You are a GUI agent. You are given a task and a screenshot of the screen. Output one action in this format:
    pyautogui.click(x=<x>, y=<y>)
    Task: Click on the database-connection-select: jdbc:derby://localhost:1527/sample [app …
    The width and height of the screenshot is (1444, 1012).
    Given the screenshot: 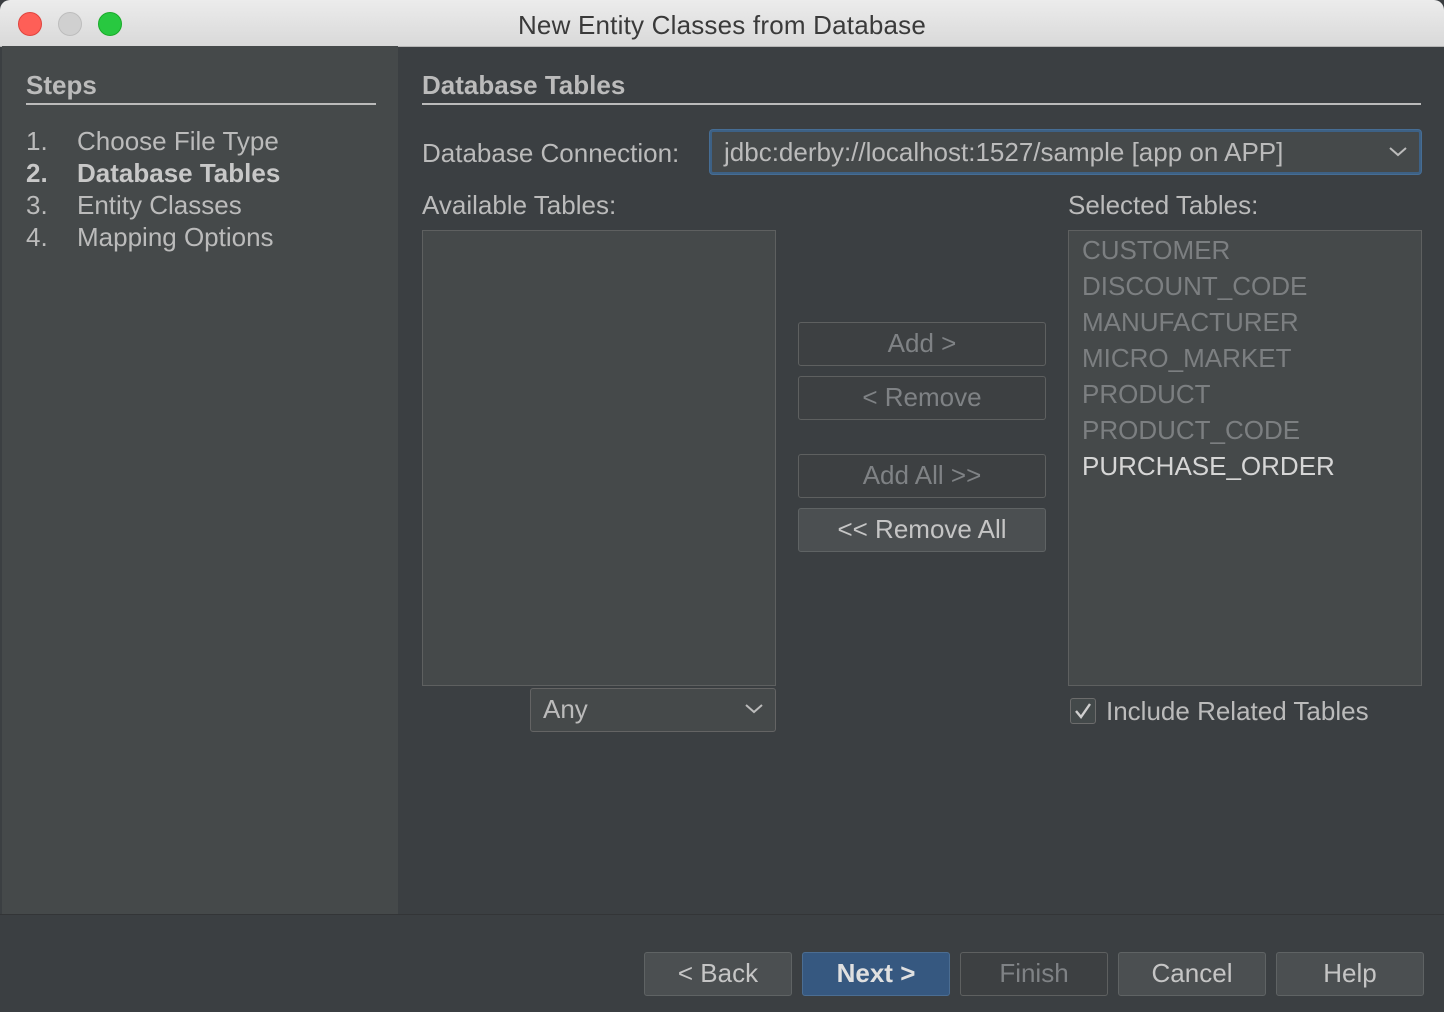 What is the action you would take?
    pyautogui.click(x=1065, y=152)
    